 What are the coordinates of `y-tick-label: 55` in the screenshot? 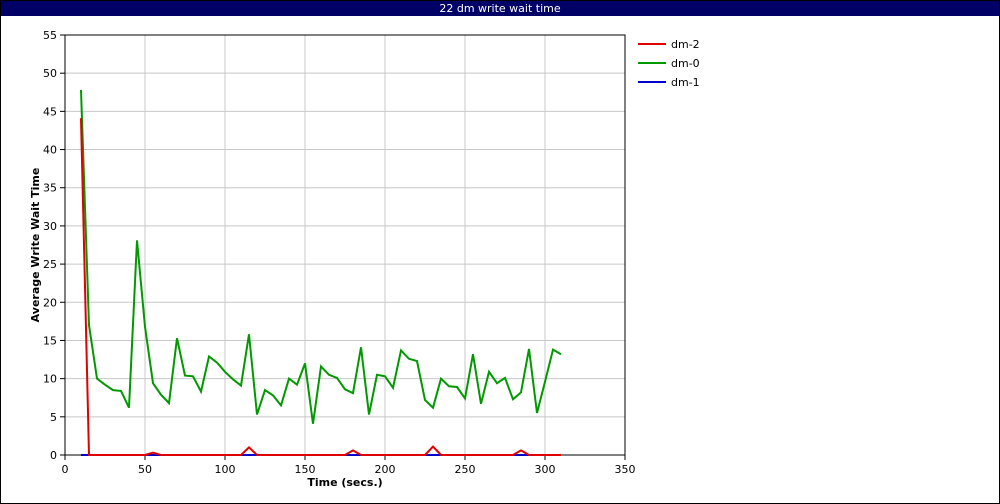 It's located at (50, 35).